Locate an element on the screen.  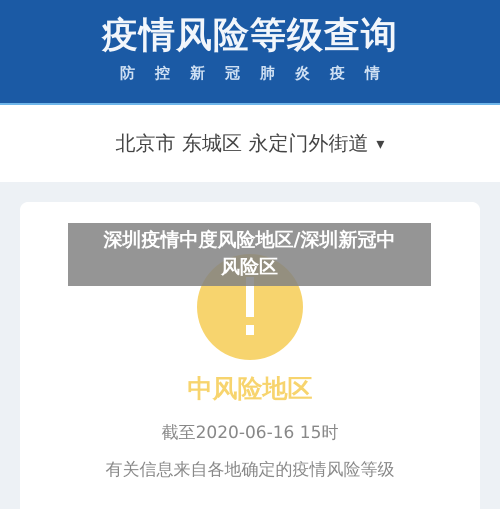
risk-level-label: 中风险地区 is located at coordinates (250, 389).